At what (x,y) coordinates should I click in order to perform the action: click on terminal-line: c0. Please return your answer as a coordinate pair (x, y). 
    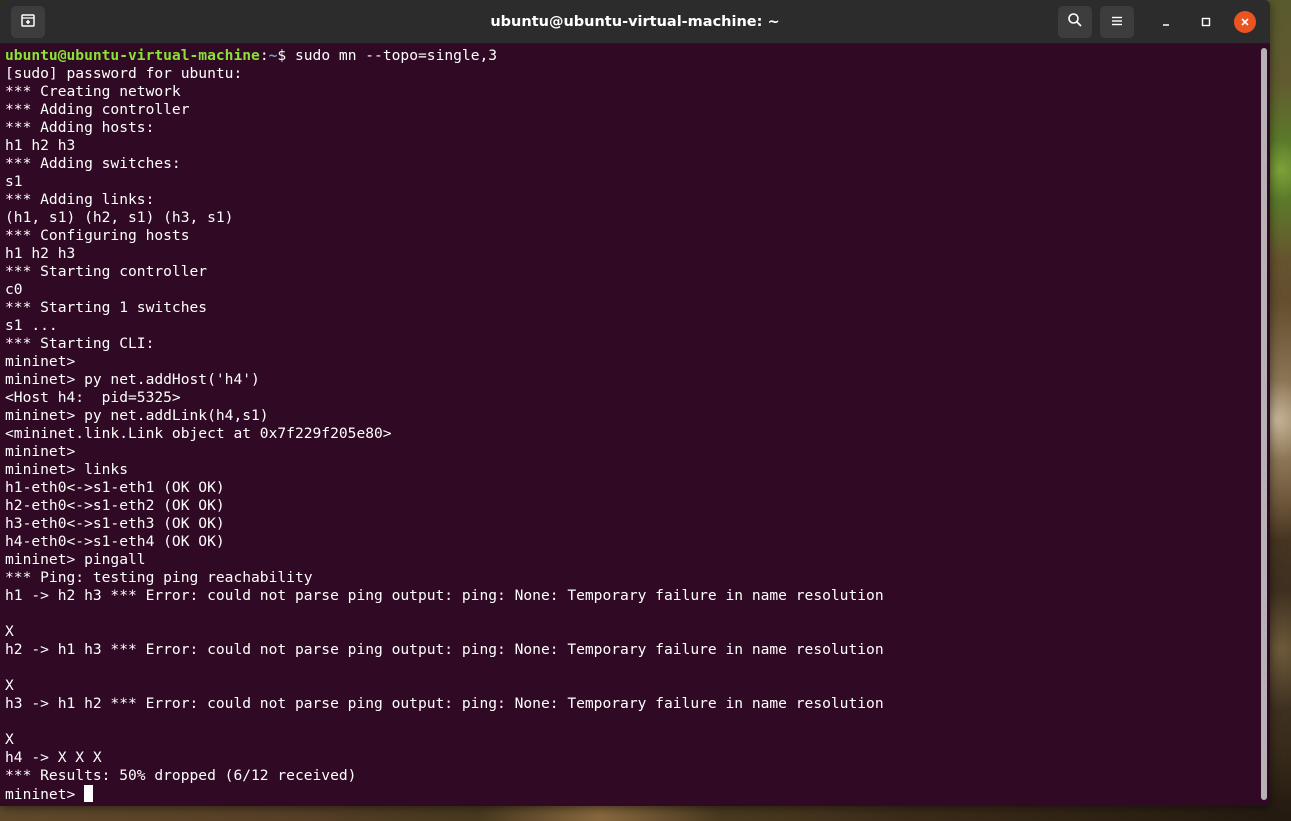
    Looking at the image, I should click on (14, 289).